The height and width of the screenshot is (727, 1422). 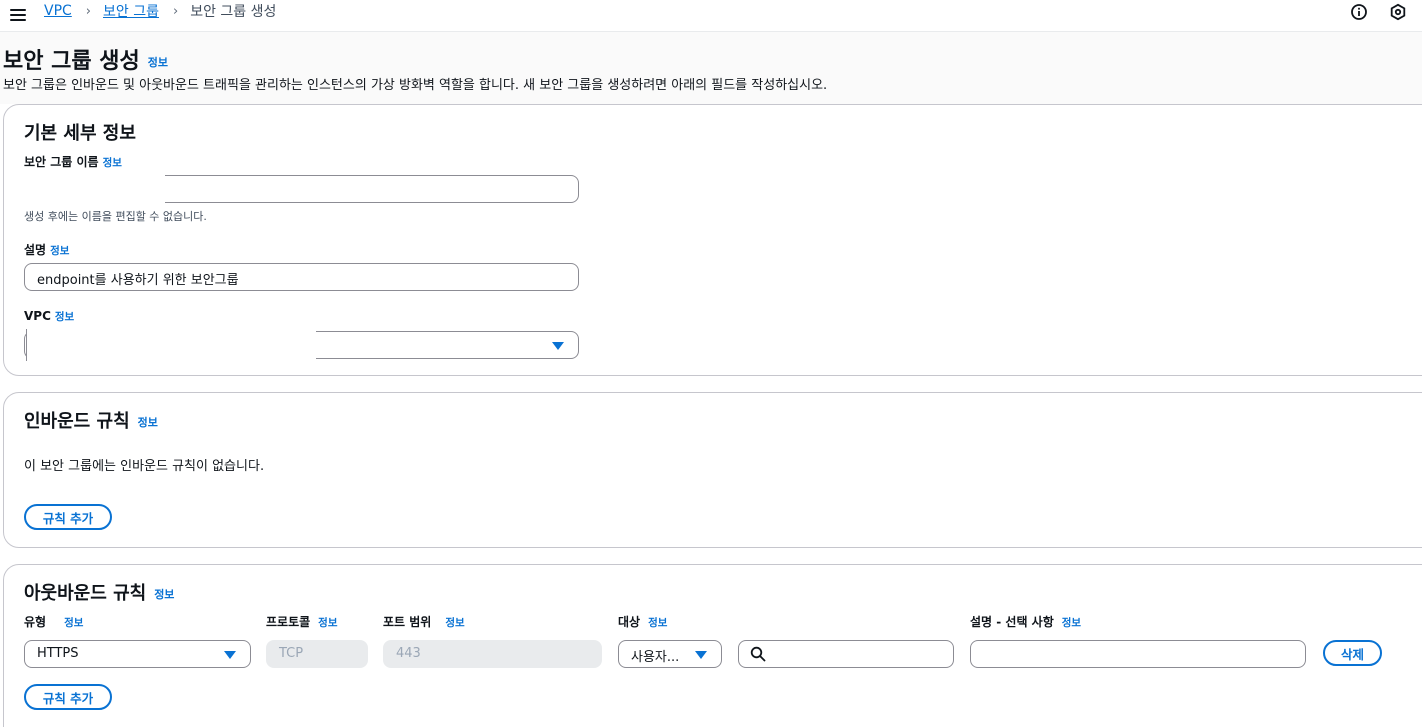 I want to click on column-header-description-text: 설명 - 선택 사항, so click(x=1012, y=622).